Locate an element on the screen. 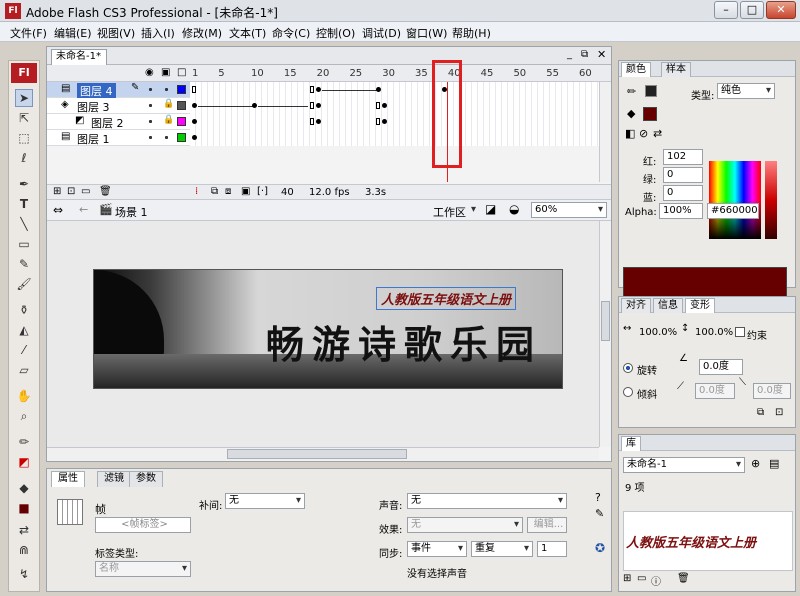 The height and width of the screenshot is (596, 800). reset-transform-icon: ⊡ is located at coordinates (779, 412).